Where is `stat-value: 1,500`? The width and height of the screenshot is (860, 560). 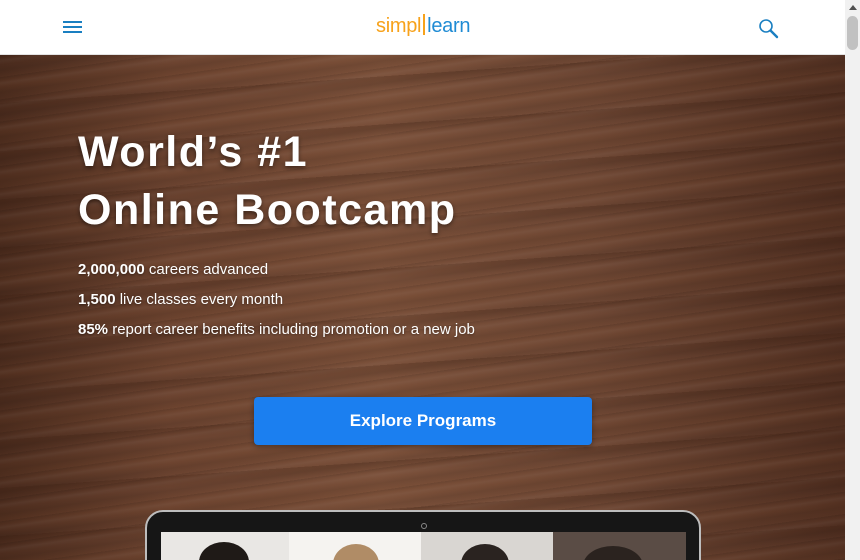
stat-value: 1,500 is located at coordinates (97, 299).